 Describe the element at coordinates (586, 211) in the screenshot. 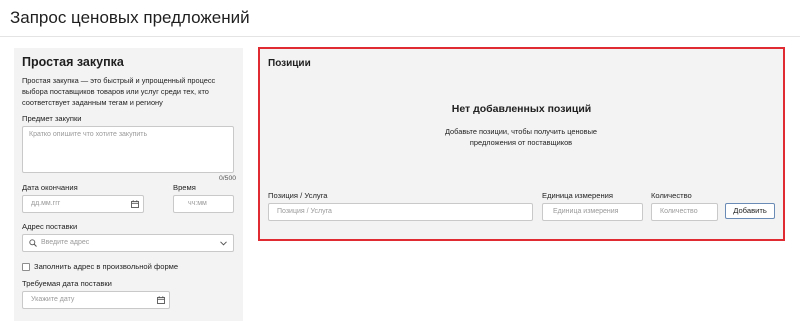

I see `unit-placeholder: Единица измерения` at that location.